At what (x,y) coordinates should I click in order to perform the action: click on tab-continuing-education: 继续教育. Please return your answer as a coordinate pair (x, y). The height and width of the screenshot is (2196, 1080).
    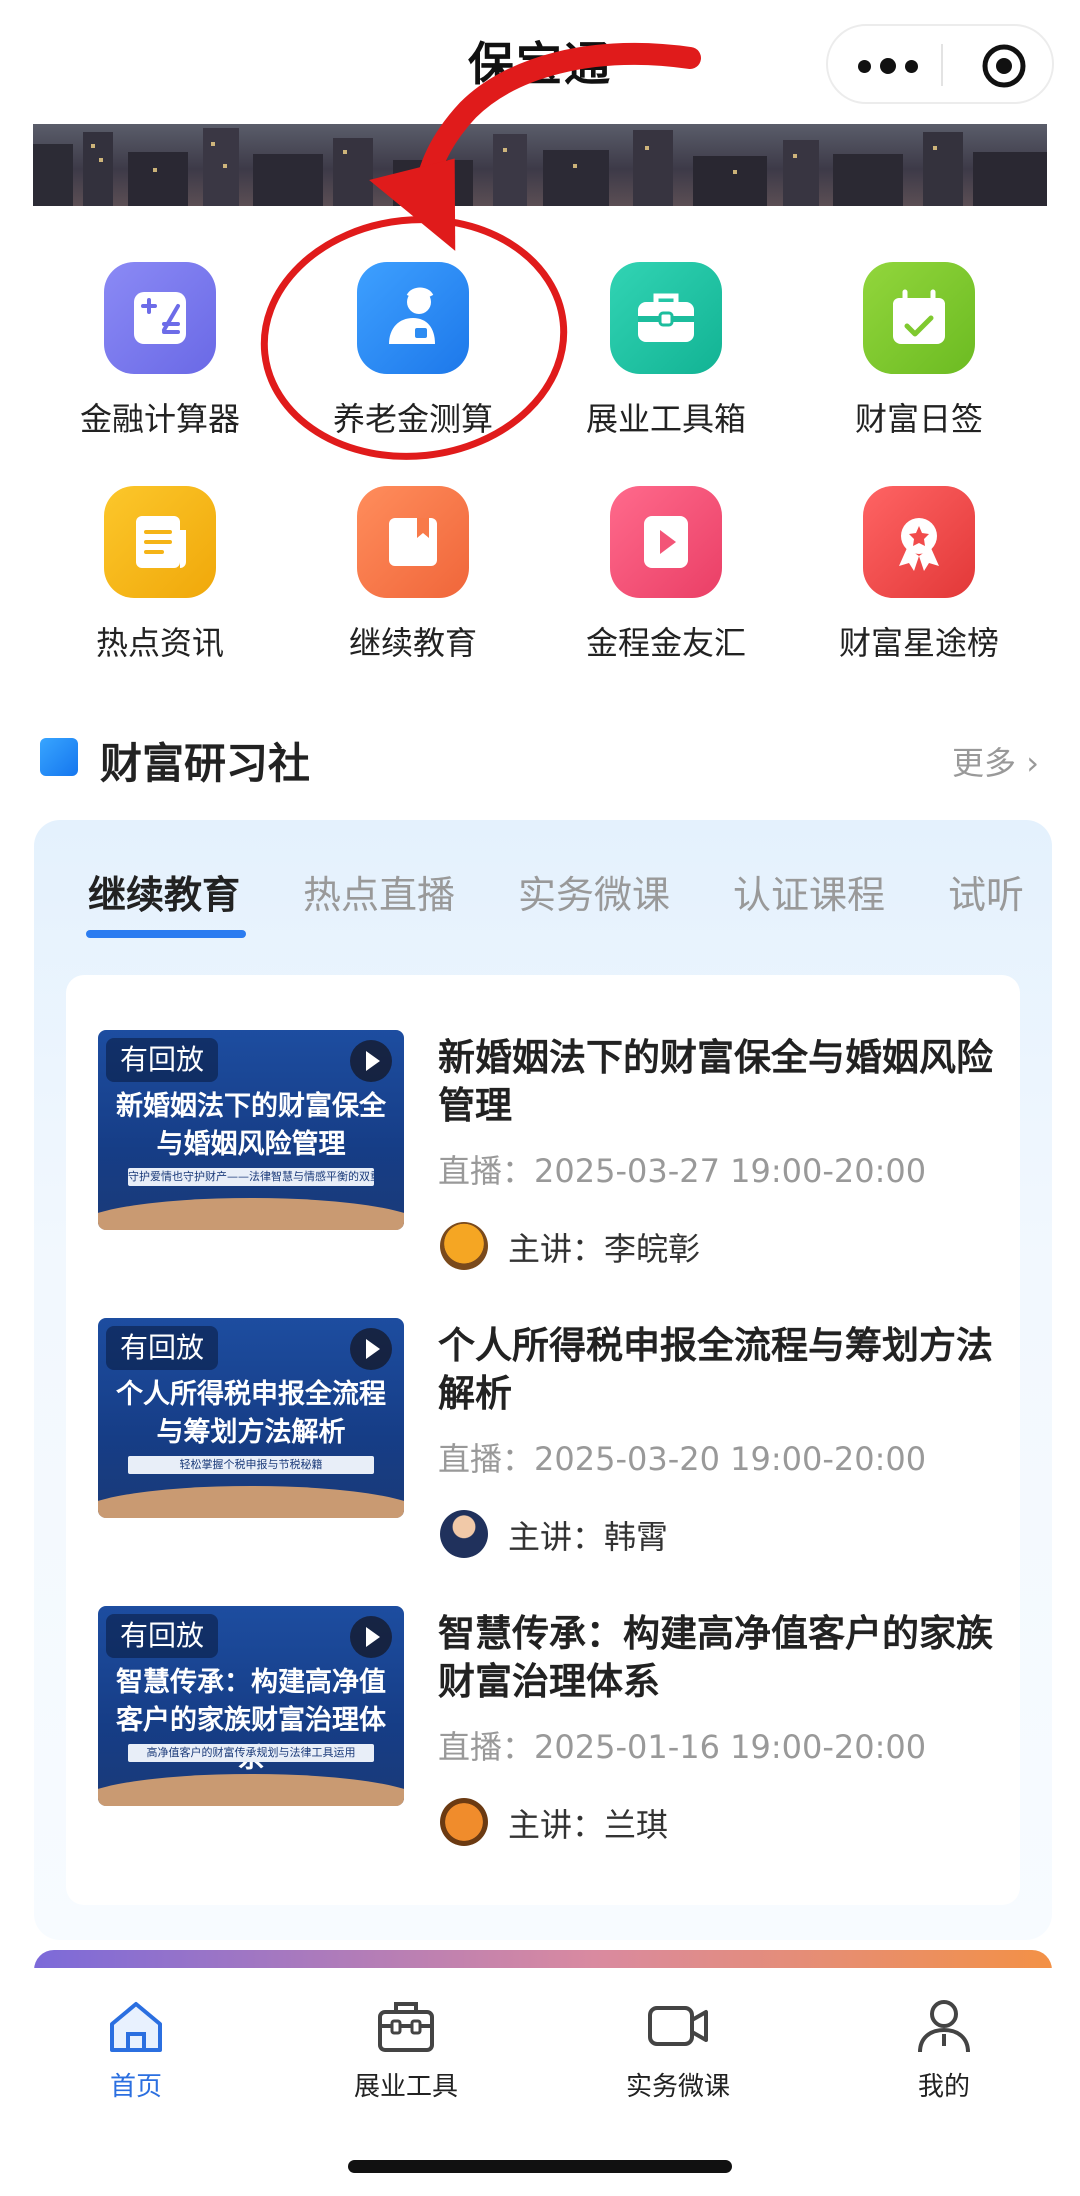
    Looking at the image, I should click on (164, 891).